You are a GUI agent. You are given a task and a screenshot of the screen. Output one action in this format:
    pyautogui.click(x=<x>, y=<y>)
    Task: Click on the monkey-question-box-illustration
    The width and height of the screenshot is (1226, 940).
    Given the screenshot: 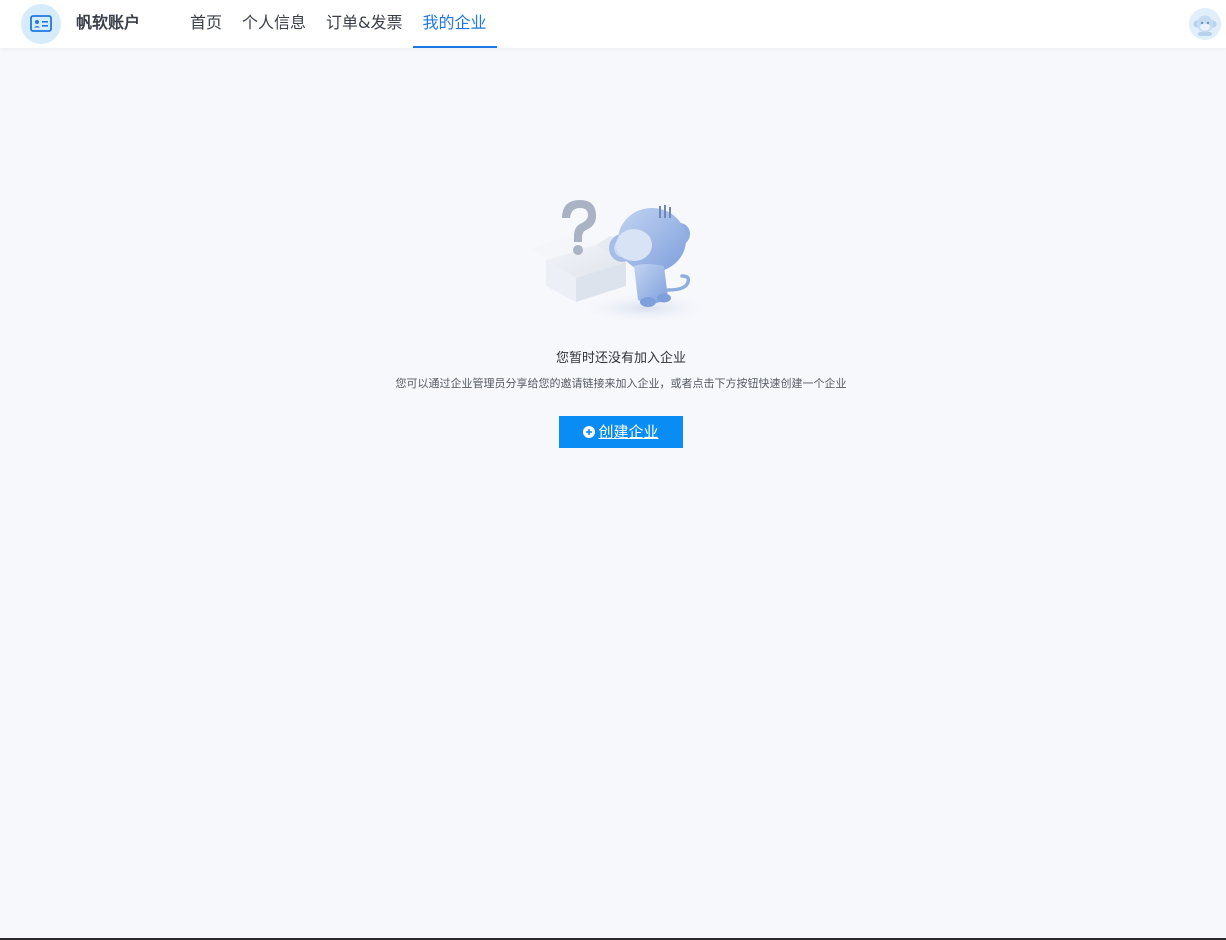 What is the action you would take?
    pyautogui.click(x=624, y=262)
    